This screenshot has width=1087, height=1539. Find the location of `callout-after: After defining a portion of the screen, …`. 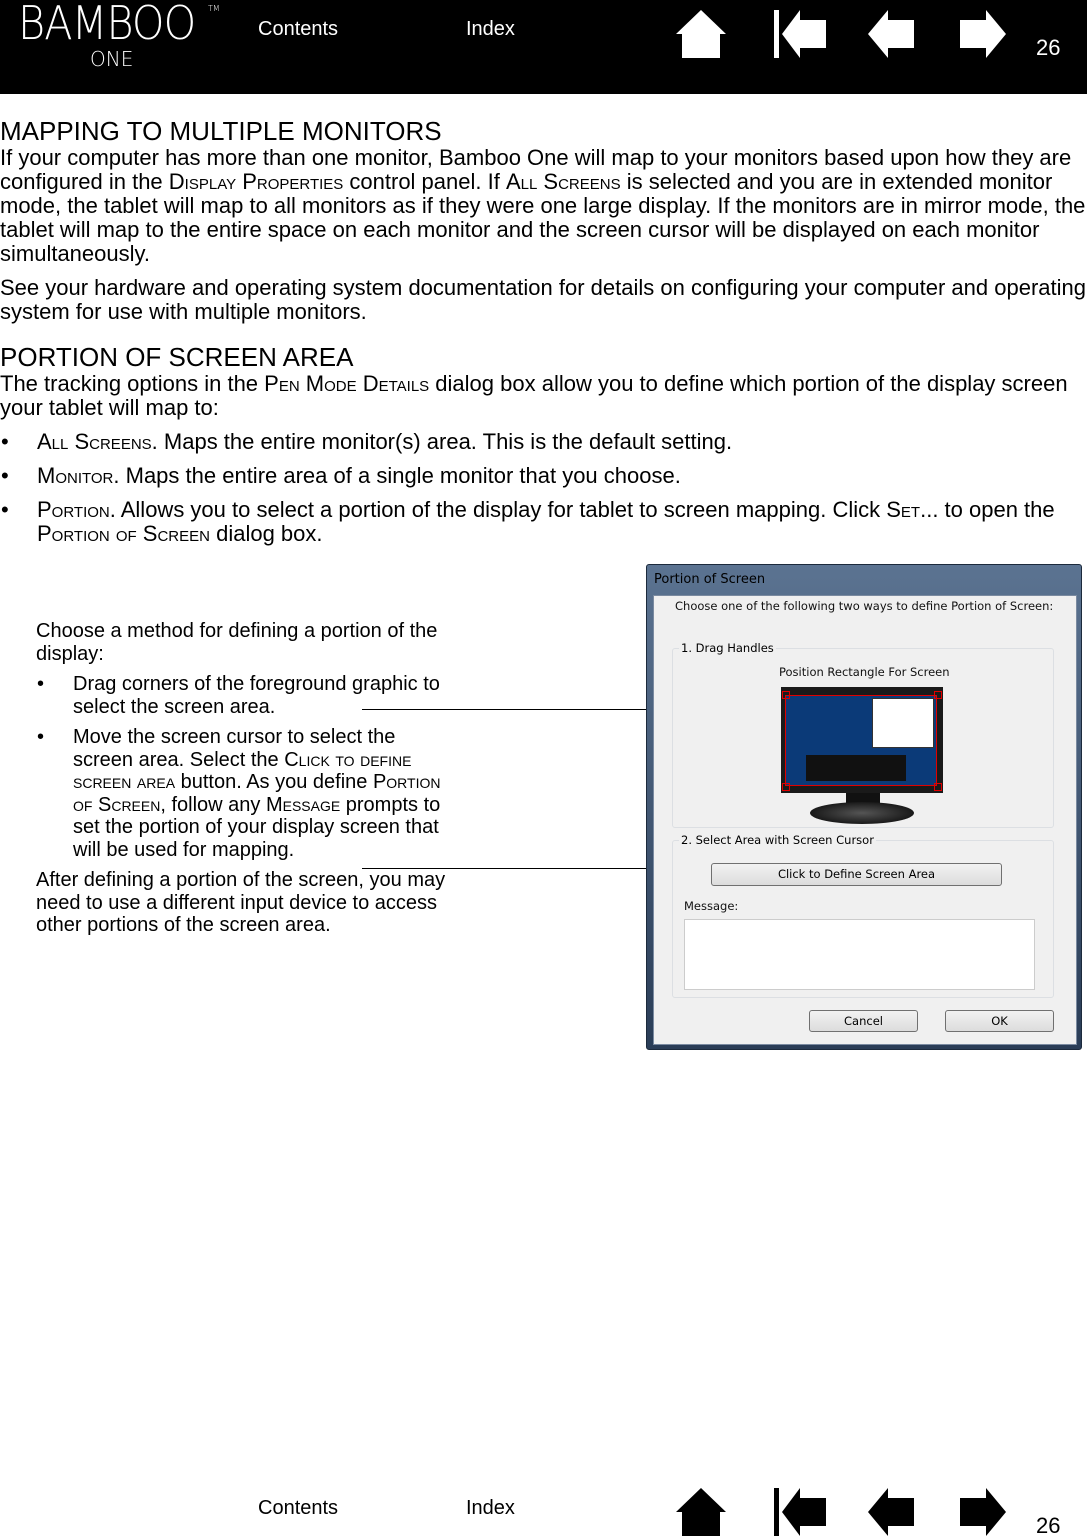

callout-after: After defining a portion of the screen, … is located at coordinates (241, 902).